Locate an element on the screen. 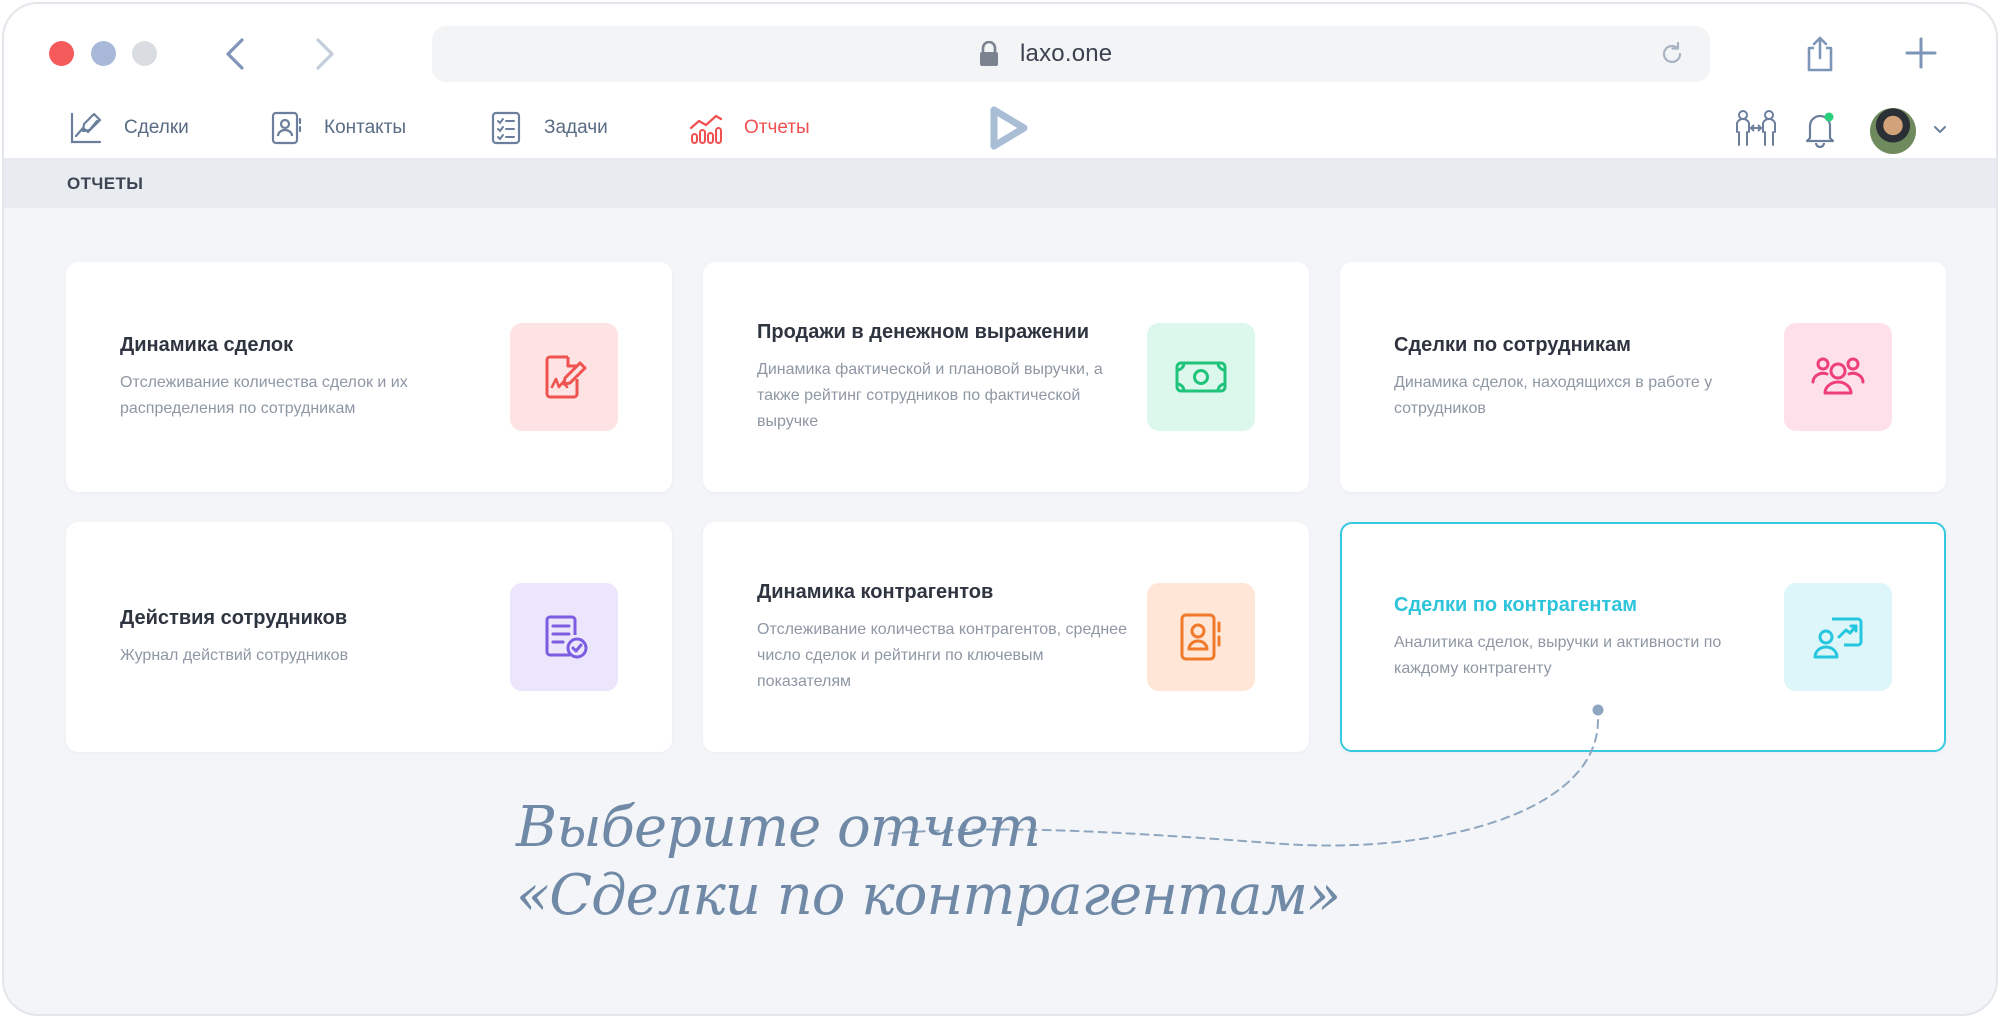  report-card-title: Действия сотрудников is located at coordinates (234, 618).